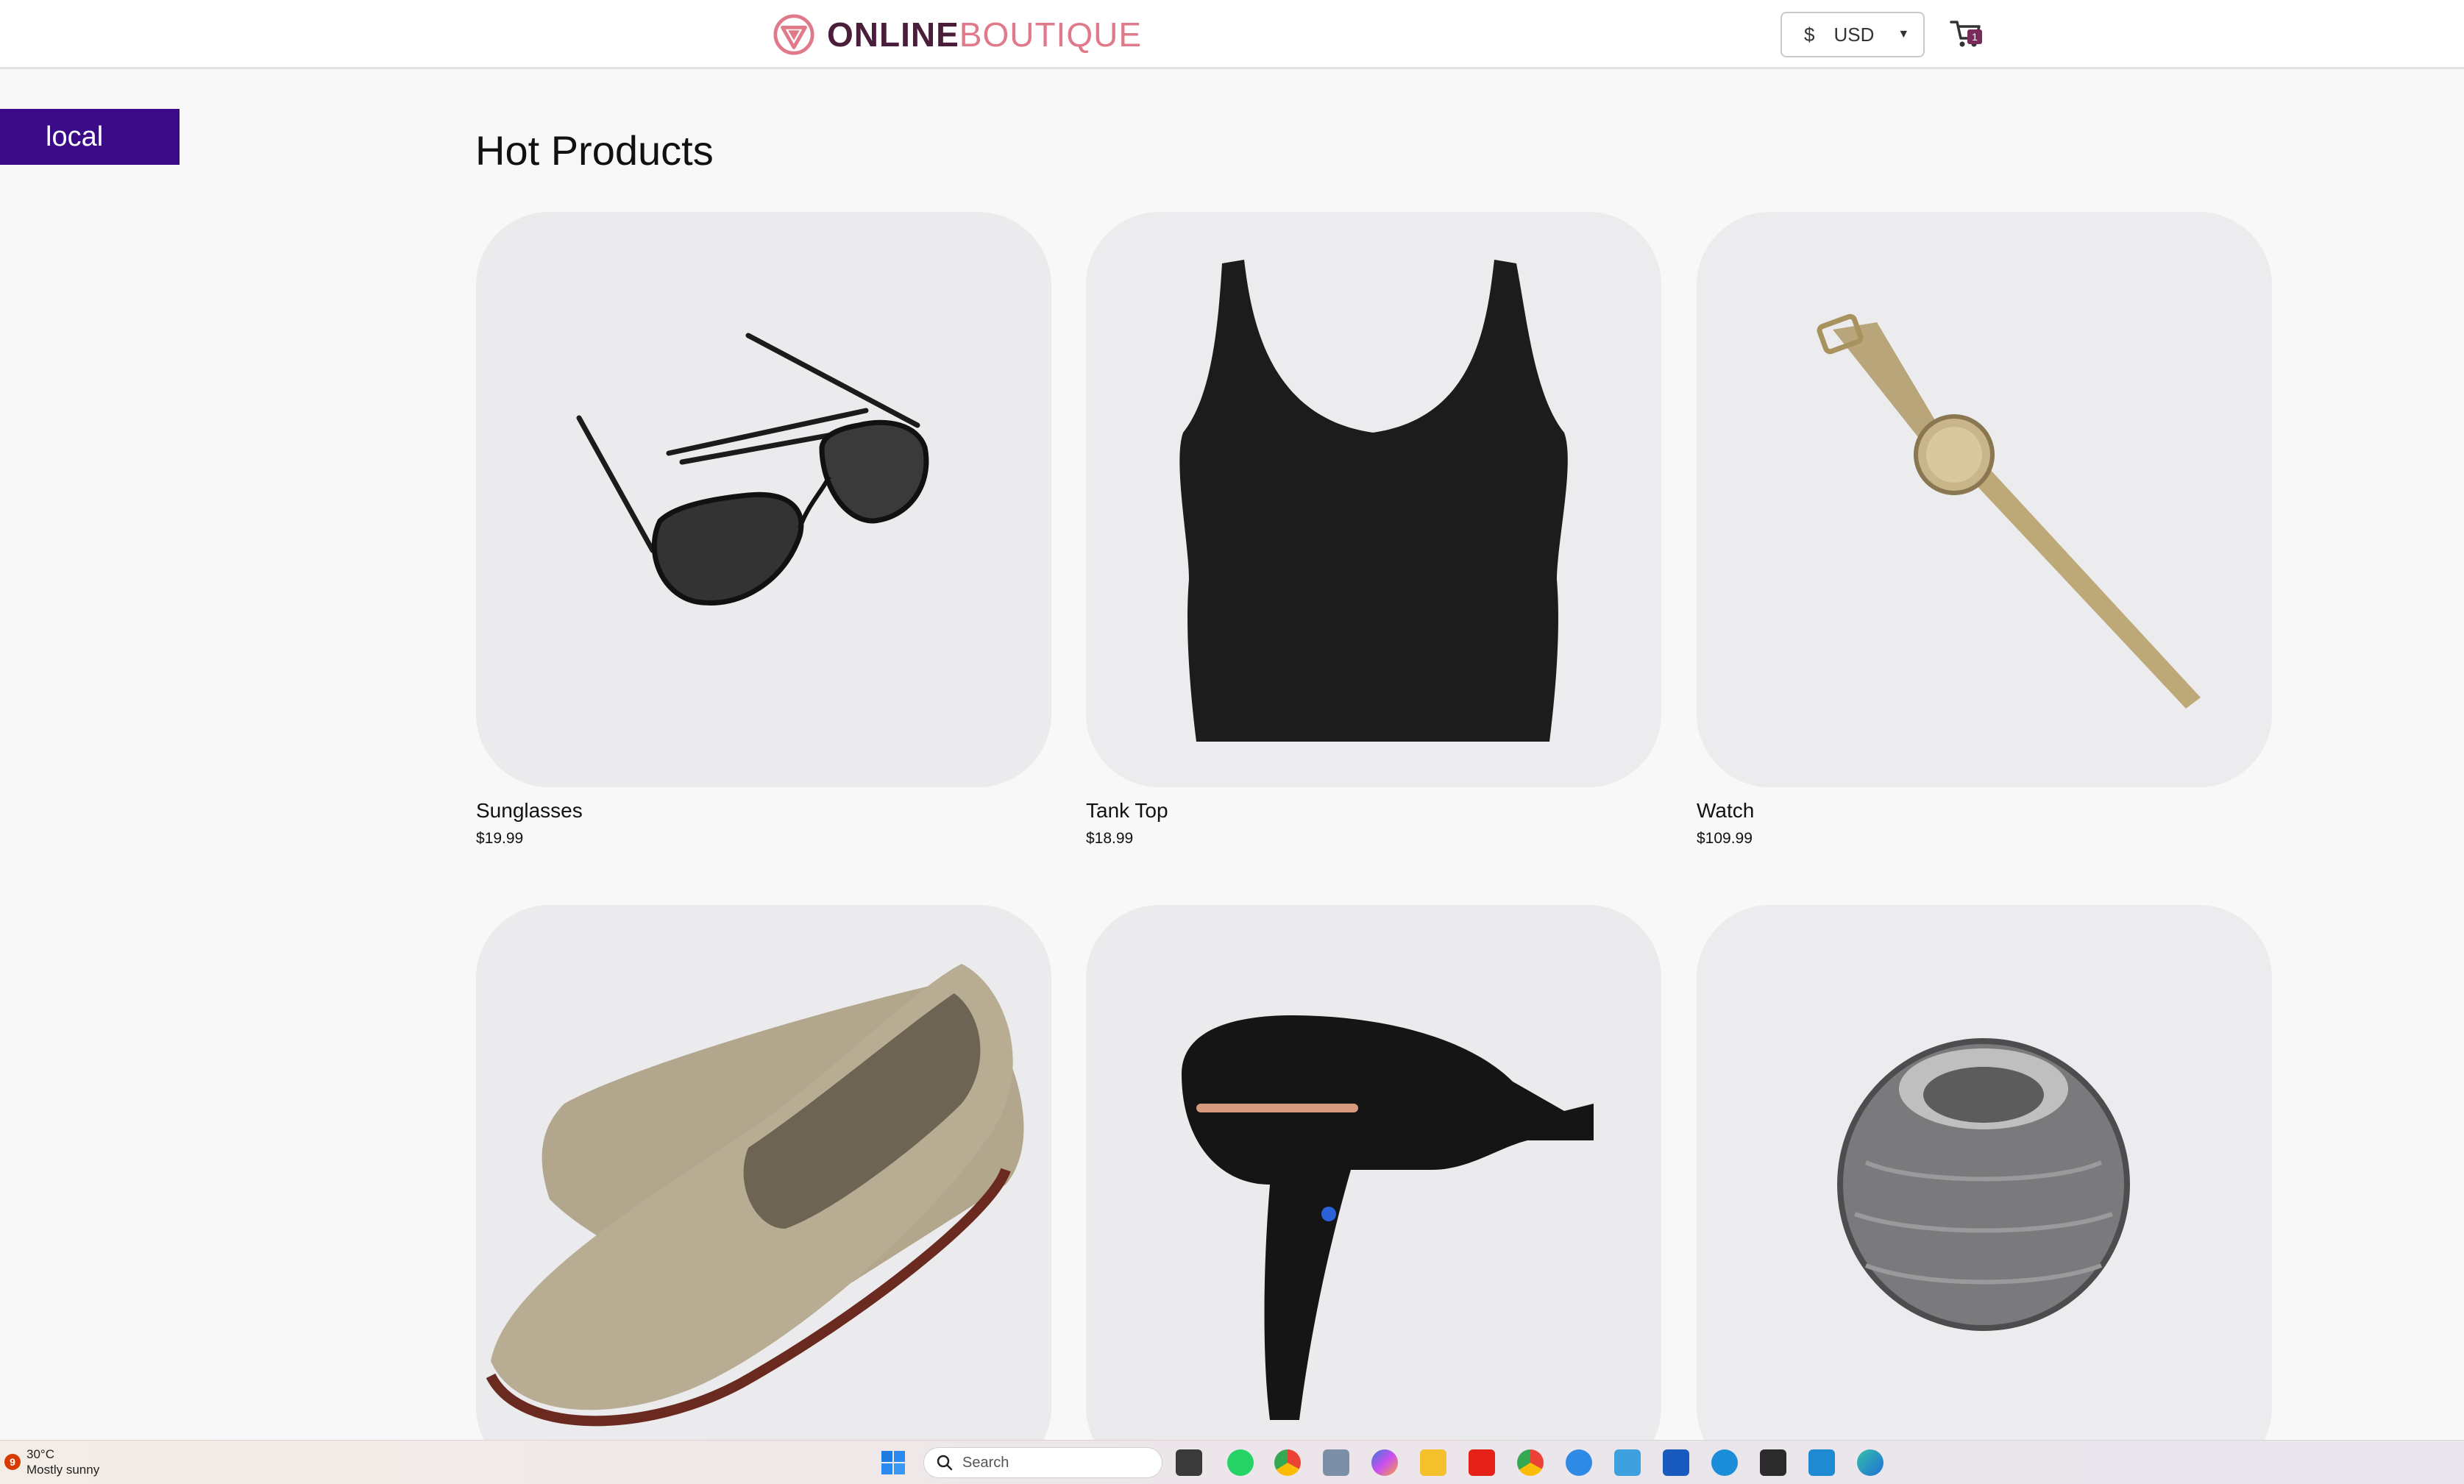 The width and height of the screenshot is (2464, 1484). I want to click on weather-temp: 30°C, so click(40, 1454).